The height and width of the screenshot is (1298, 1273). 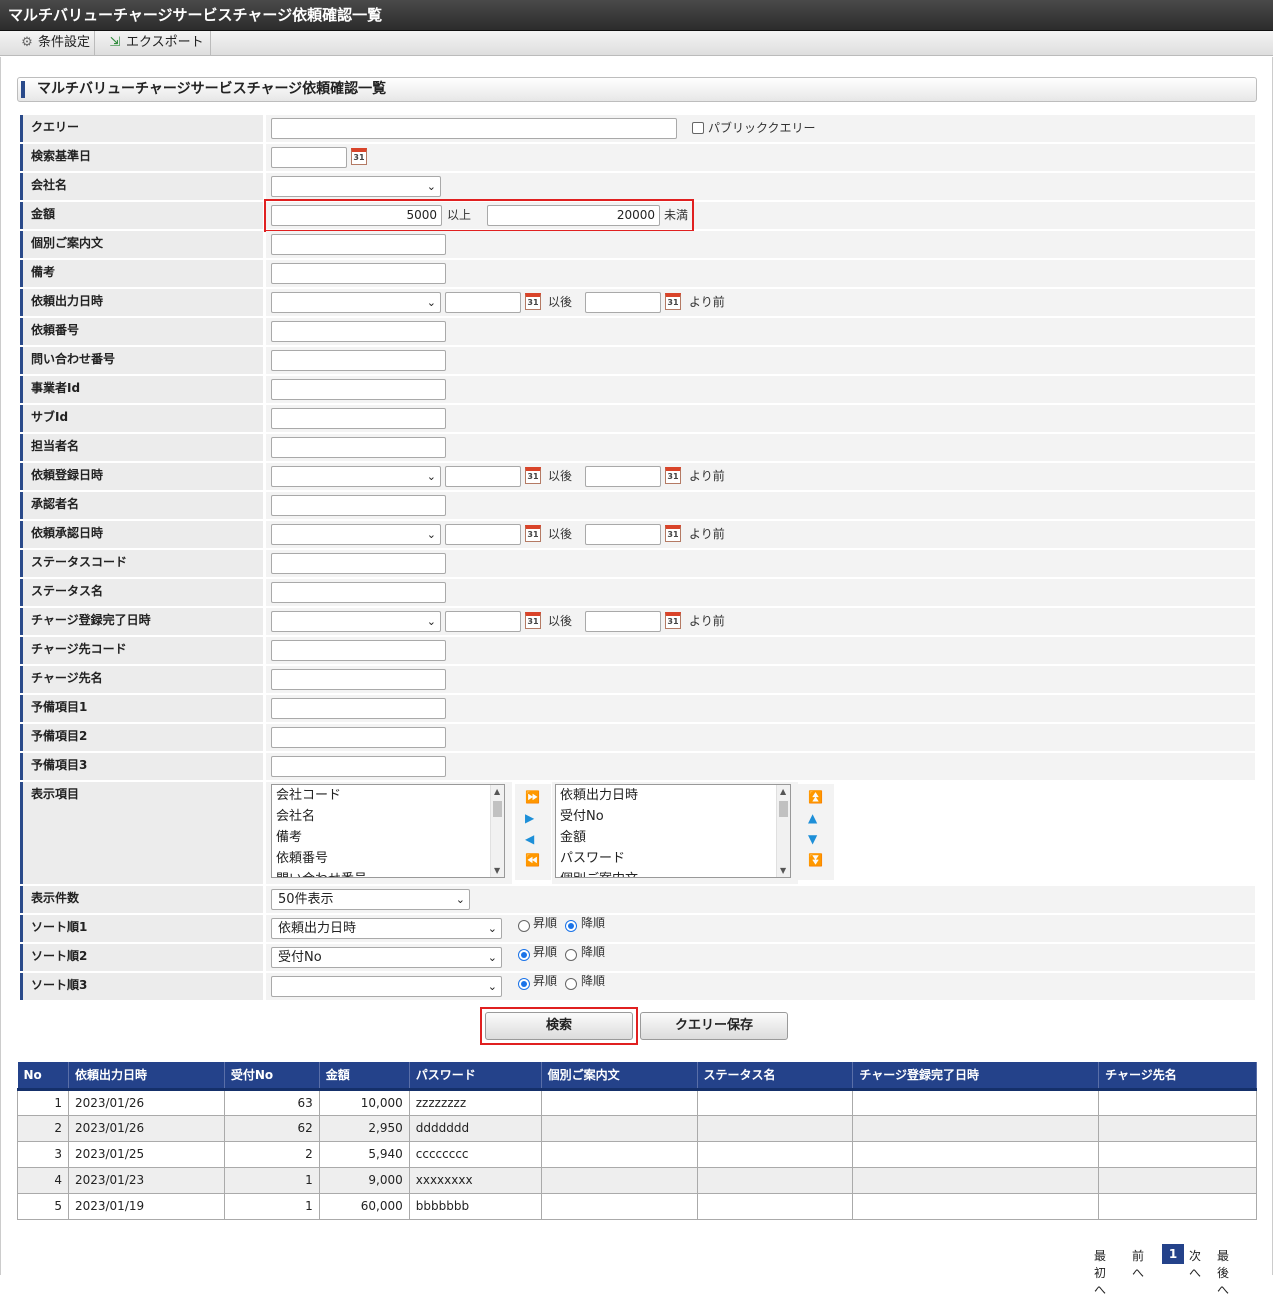 What do you see at coordinates (358, 650) in the screenshot?
I see `charge-code-input` at bounding box center [358, 650].